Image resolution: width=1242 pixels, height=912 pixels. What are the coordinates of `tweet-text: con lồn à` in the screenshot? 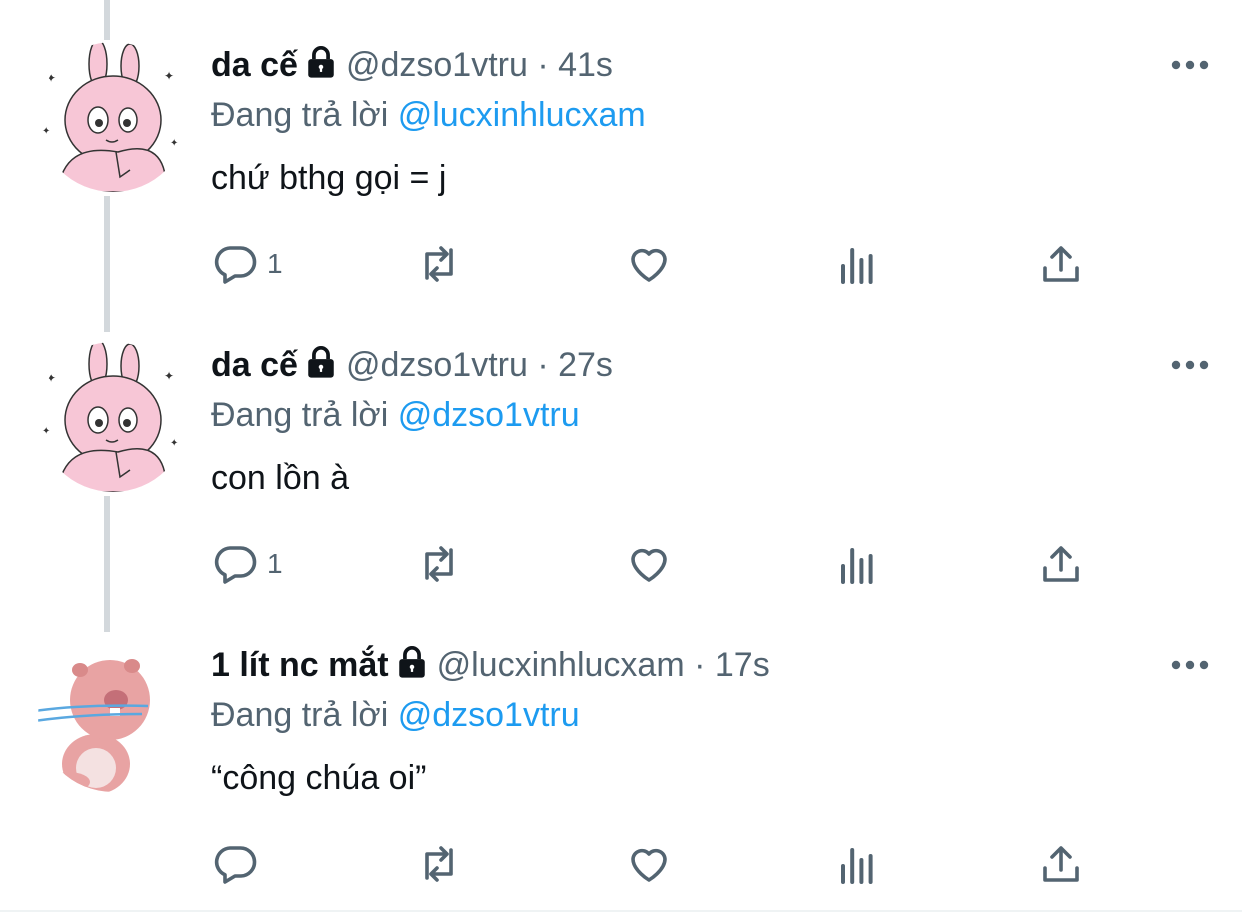 It's located at (280, 478).